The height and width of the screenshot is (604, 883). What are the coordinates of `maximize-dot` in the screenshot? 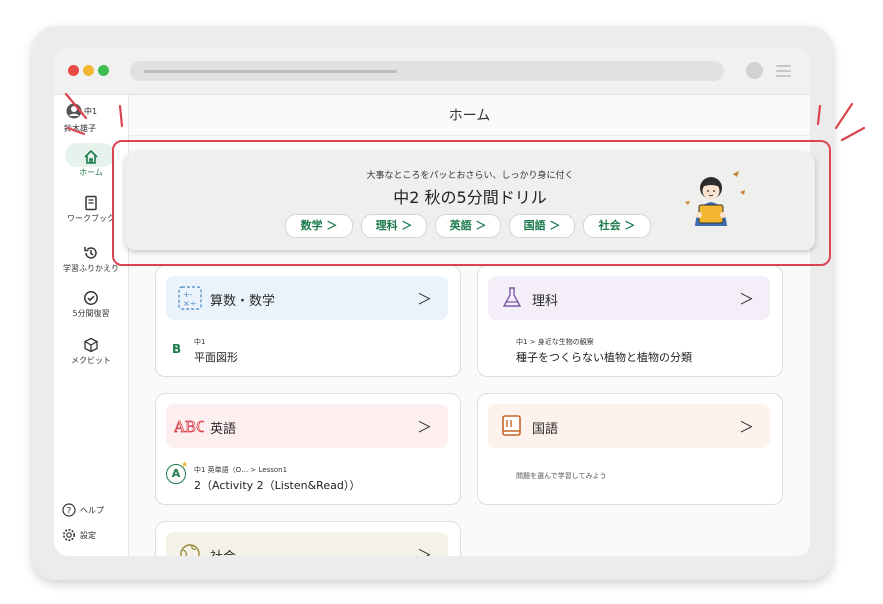 It's located at (103, 70).